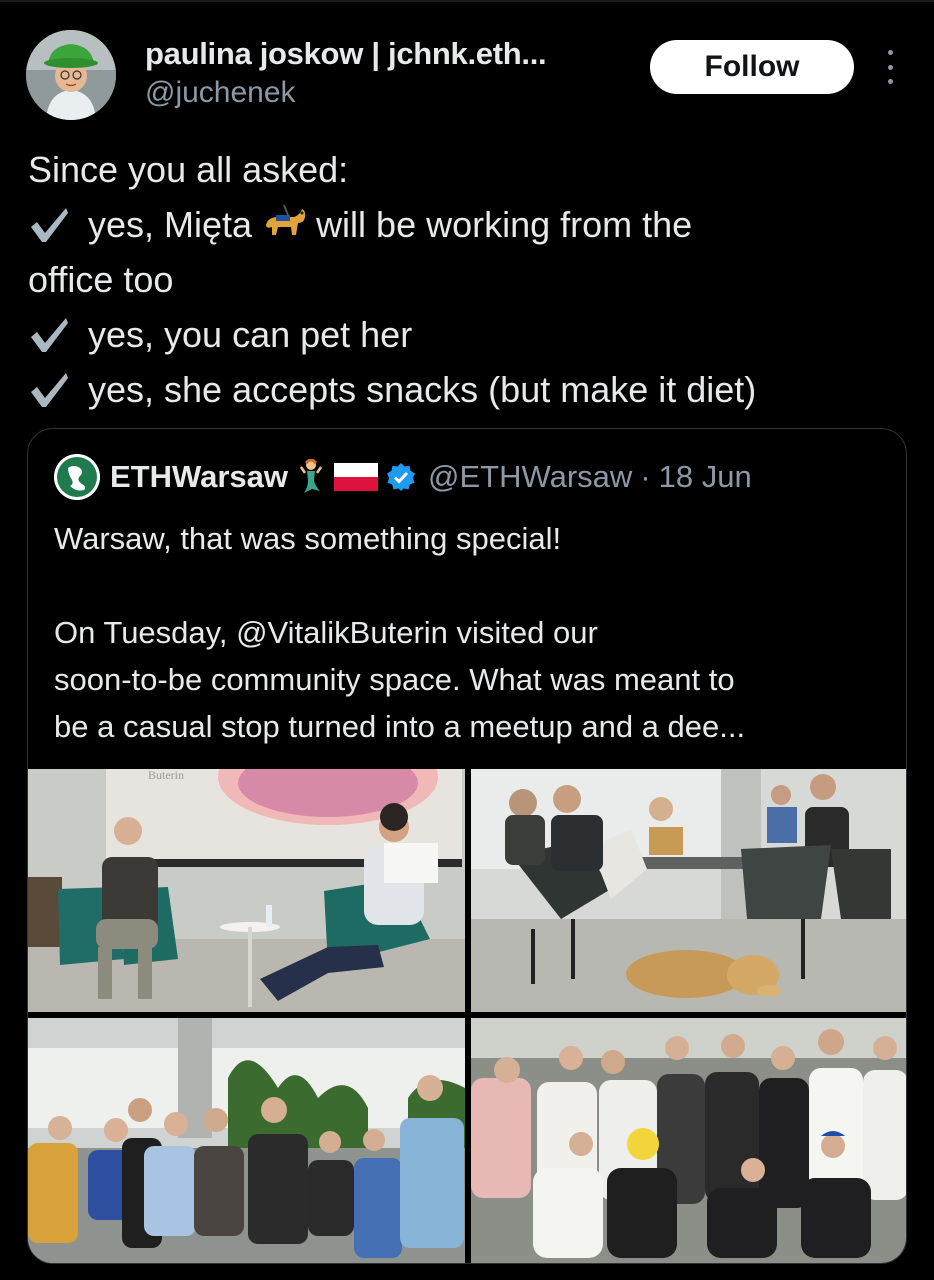 The image size is (934, 1280). I want to click on quoted-line: On Tuesday, @VitalikButerin visited our, so click(326, 632).